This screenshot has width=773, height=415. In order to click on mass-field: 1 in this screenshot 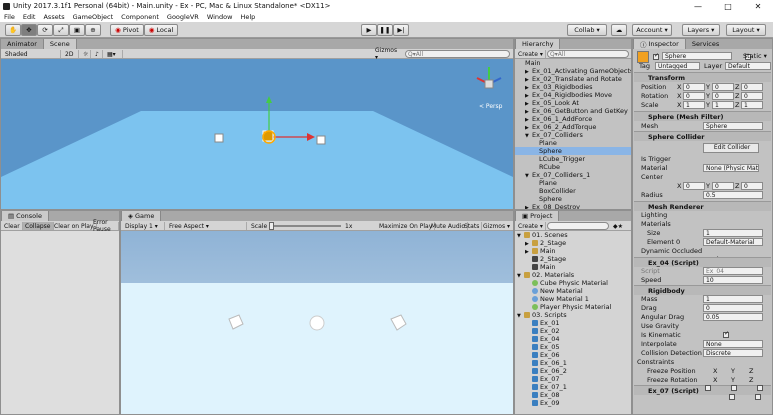, I will do `click(733, 299)`.